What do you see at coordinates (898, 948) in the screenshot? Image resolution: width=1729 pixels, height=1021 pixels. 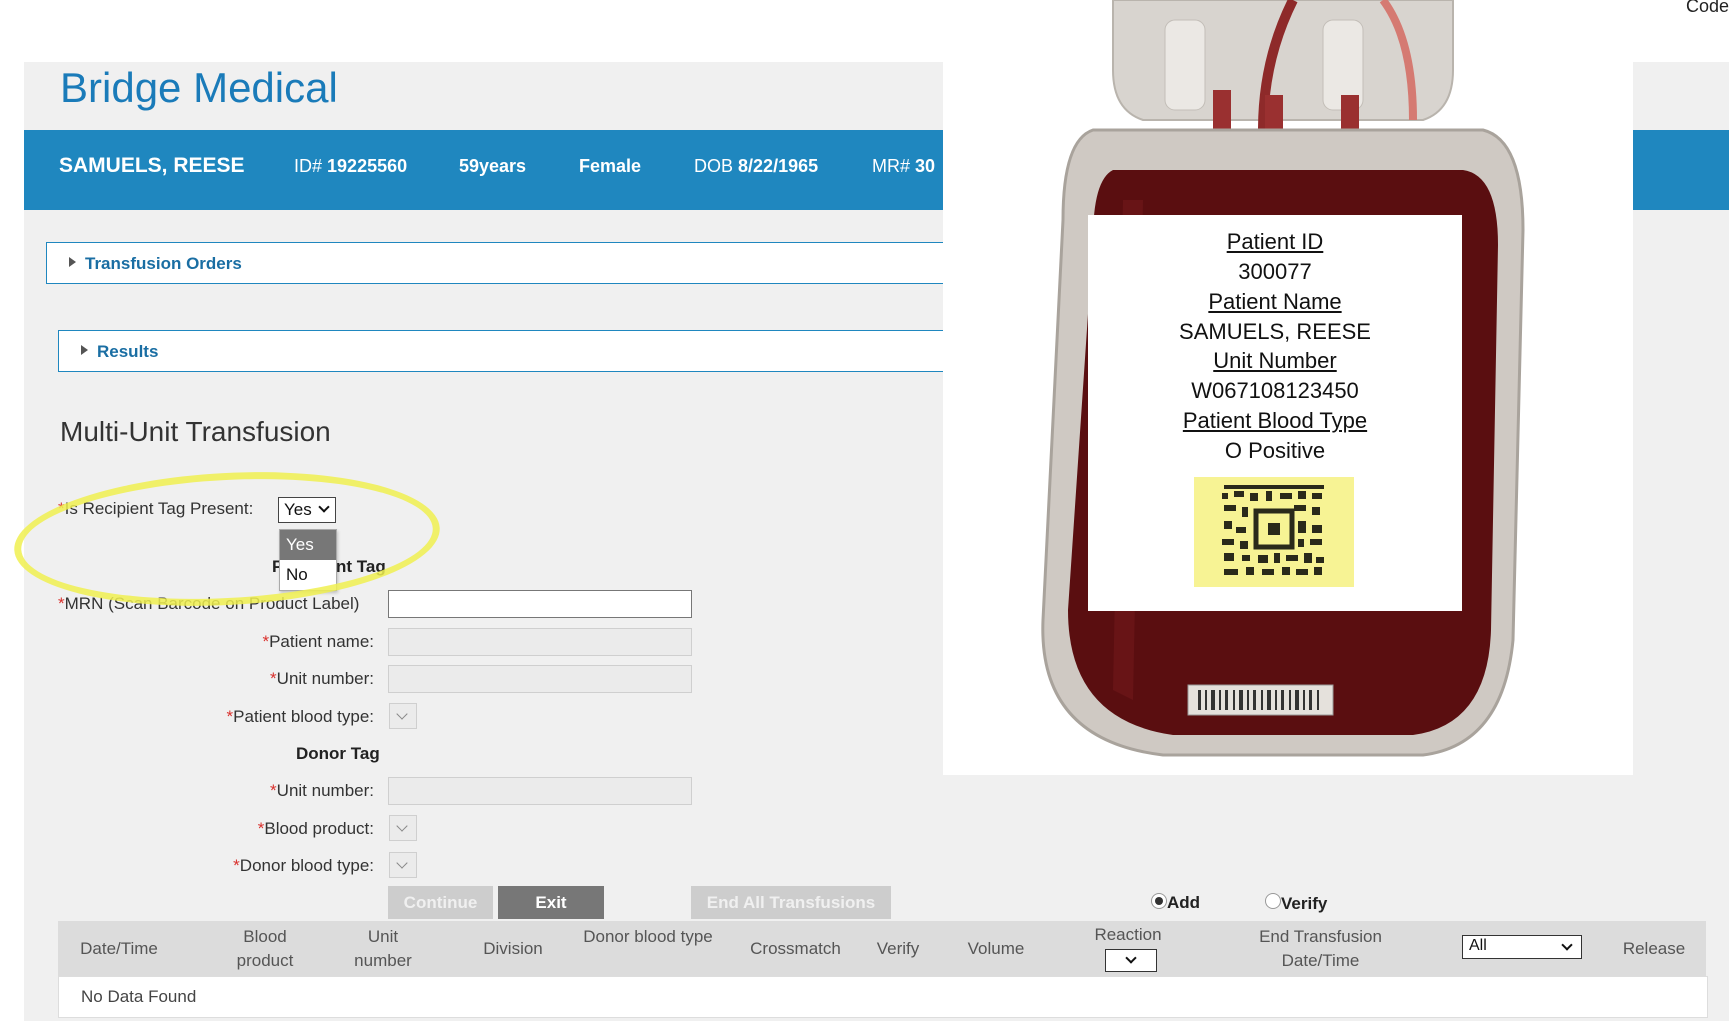 I see `column-verify: Verify` at bounding box center [898, 948].